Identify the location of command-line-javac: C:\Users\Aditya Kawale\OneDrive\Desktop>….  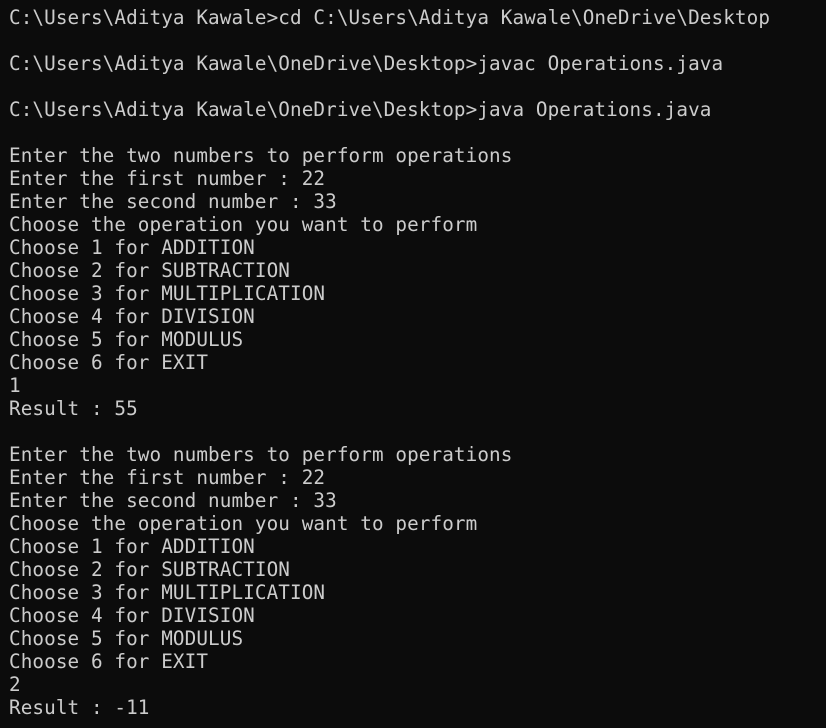
(366, 63).